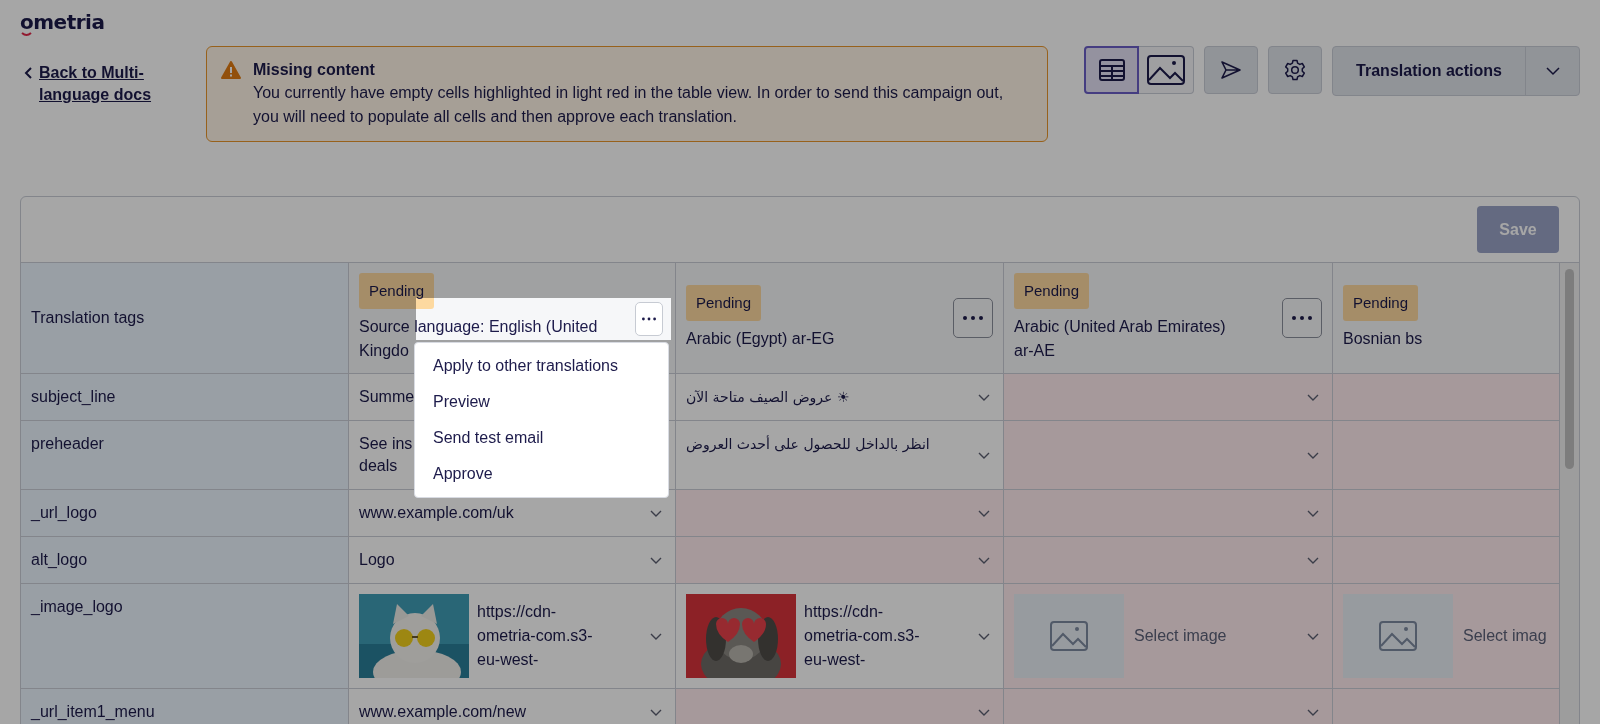 This screenshot has height=724, width=1600. Describe the element at coordinates (62, 22) in the screenshot. I see `logo: ometria` at that location.